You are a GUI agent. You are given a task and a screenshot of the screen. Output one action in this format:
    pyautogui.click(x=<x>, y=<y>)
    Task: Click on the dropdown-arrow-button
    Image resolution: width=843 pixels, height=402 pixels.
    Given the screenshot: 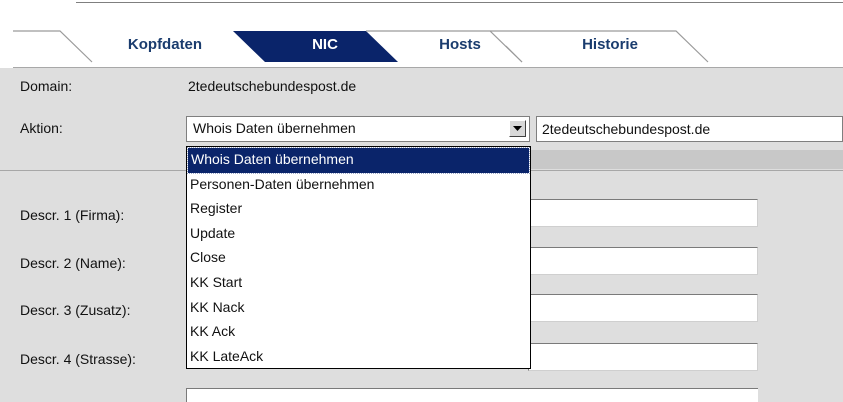 What is the action you would take?
    pyautogui.click(x=517, y=128)
    